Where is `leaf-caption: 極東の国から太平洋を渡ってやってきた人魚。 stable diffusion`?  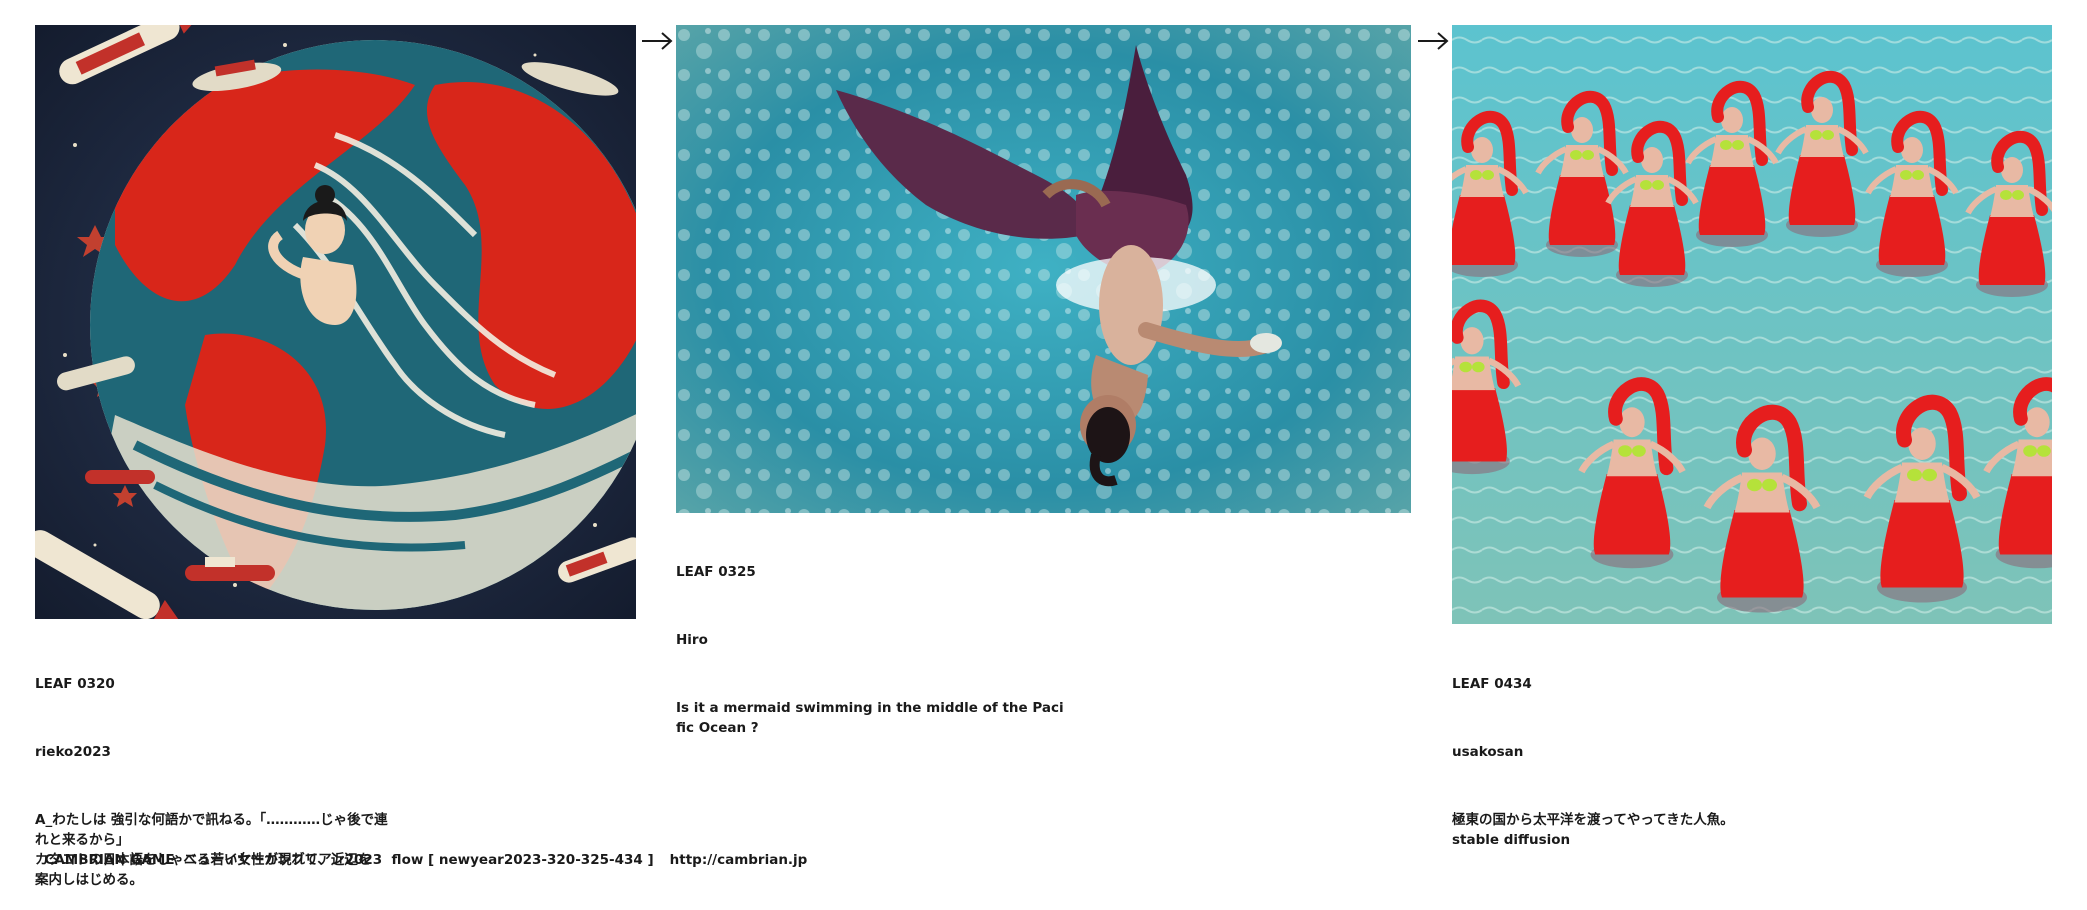 leaf-caption: 極東の国から太平洋を渡ってやってきた人魚。 stable diffusion is located at coordinates (1593, 830).